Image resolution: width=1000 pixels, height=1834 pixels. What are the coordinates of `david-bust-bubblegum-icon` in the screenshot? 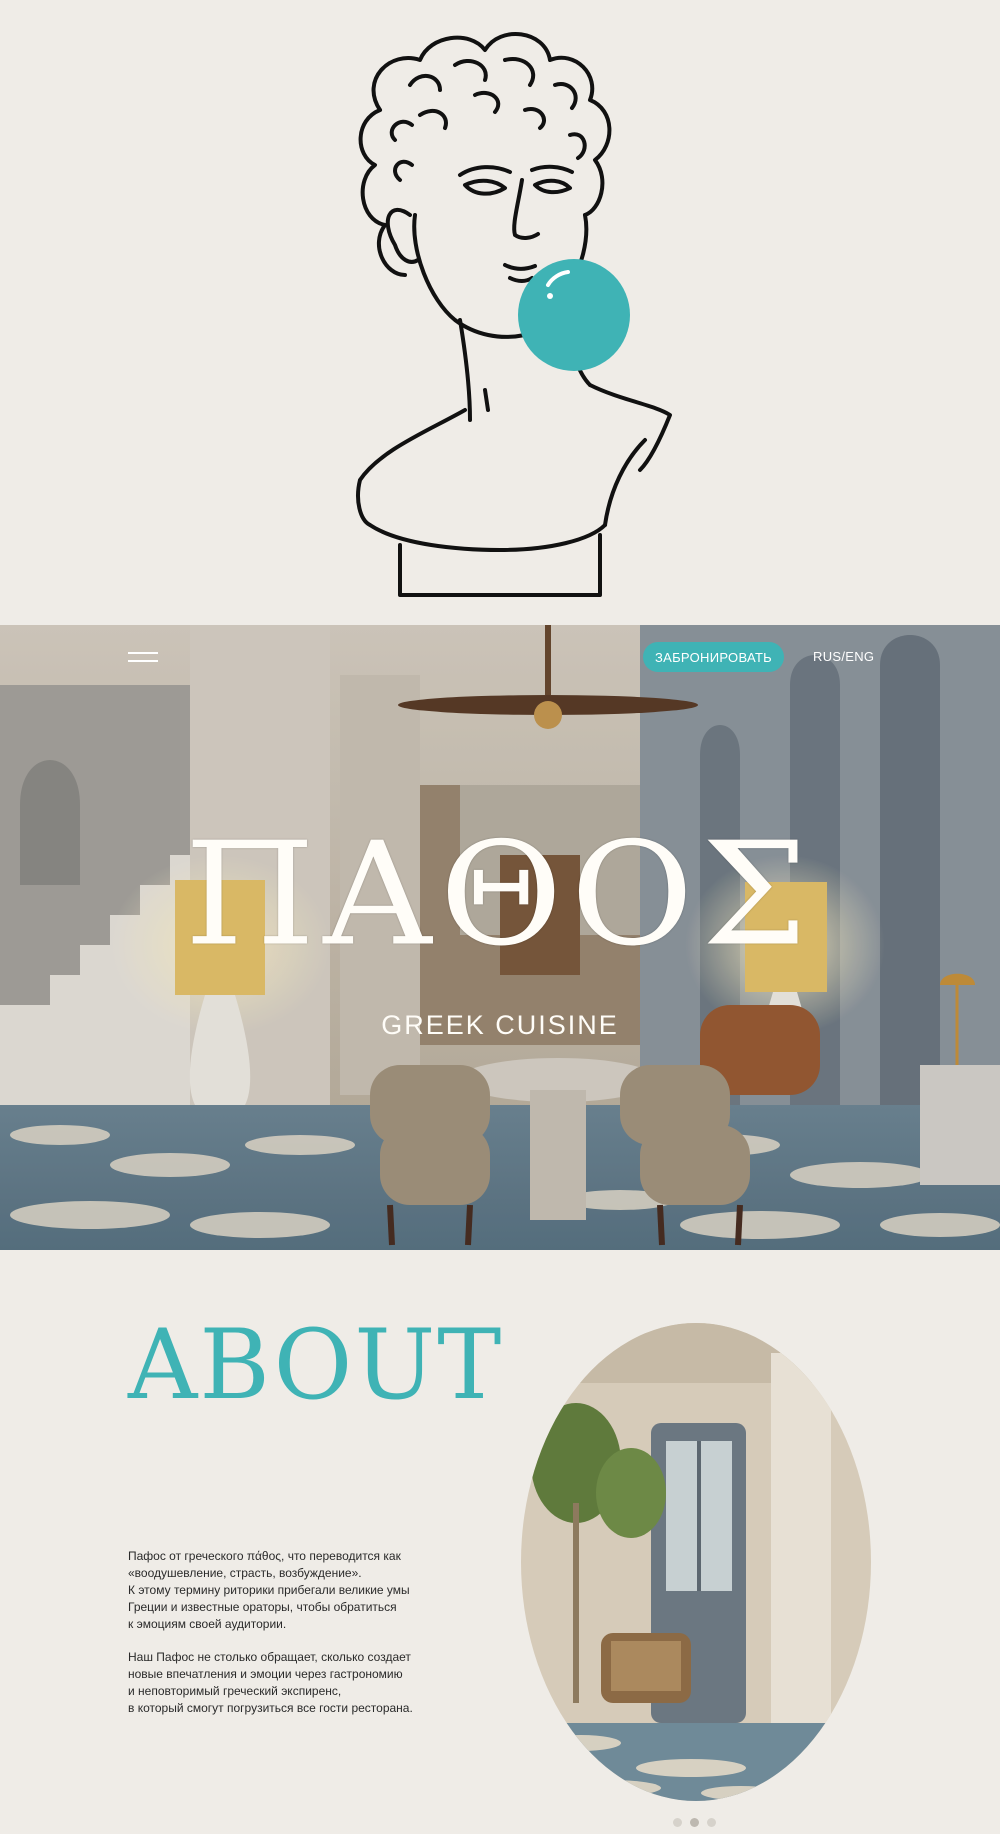 It's located at (514, 314).